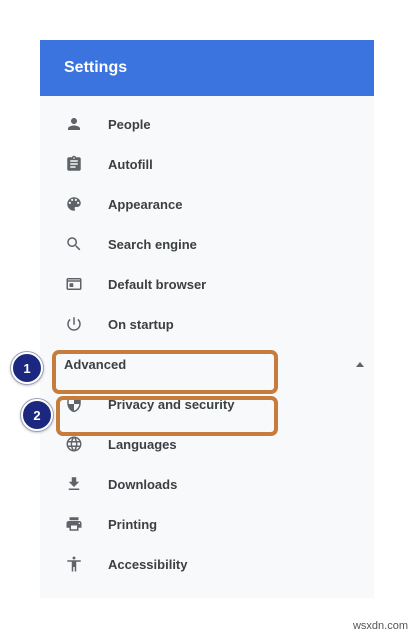 This screenshot has width=414, height=638. What do you see at coordinates (74, 124) in the screenshot?
I see `person-icon` at bounding box center [74, 124].